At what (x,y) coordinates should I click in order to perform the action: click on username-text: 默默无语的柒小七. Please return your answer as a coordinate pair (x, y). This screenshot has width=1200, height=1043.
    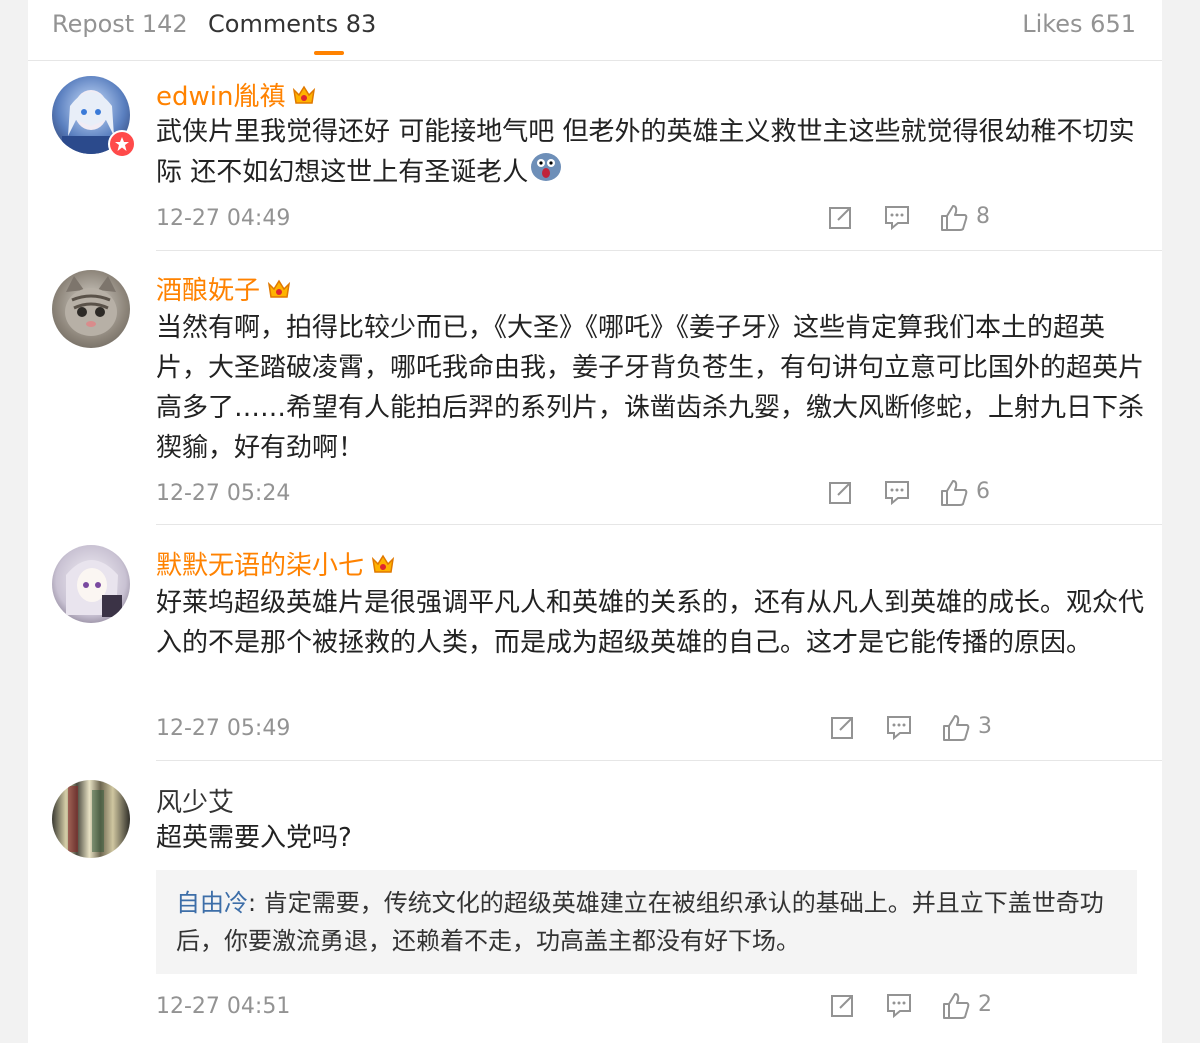
    Looking at the image, I should click on (260, 566).